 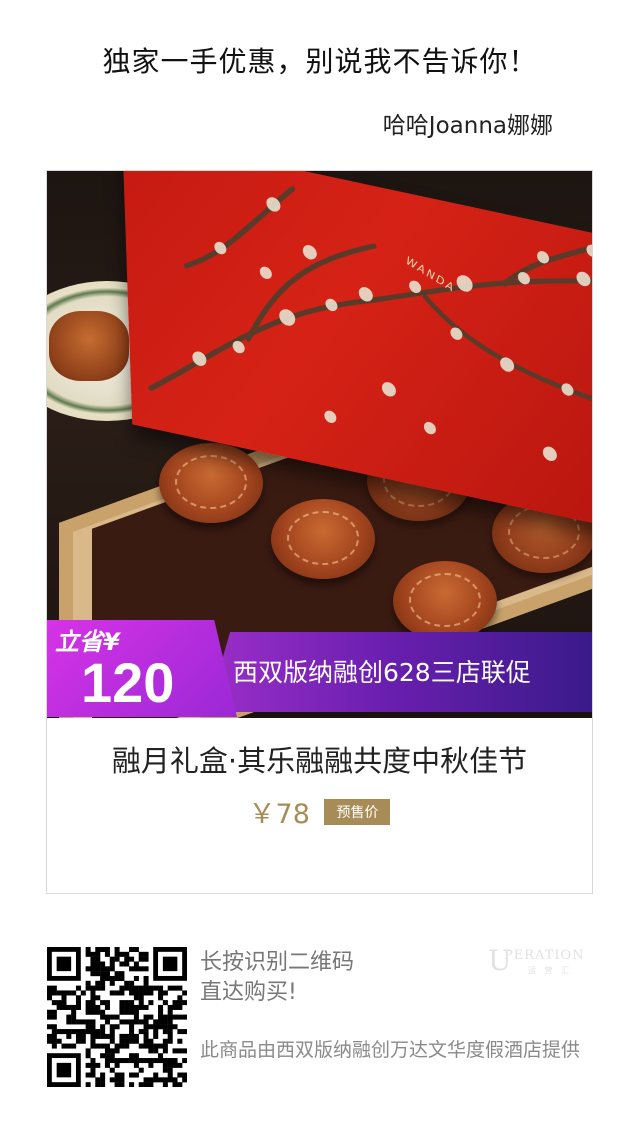 What do you see at coordinates (277, 978) in the screenshot?
I see `qr-instructions: 长按识别二维码 直达购买!` at bounding box center [277, 978].